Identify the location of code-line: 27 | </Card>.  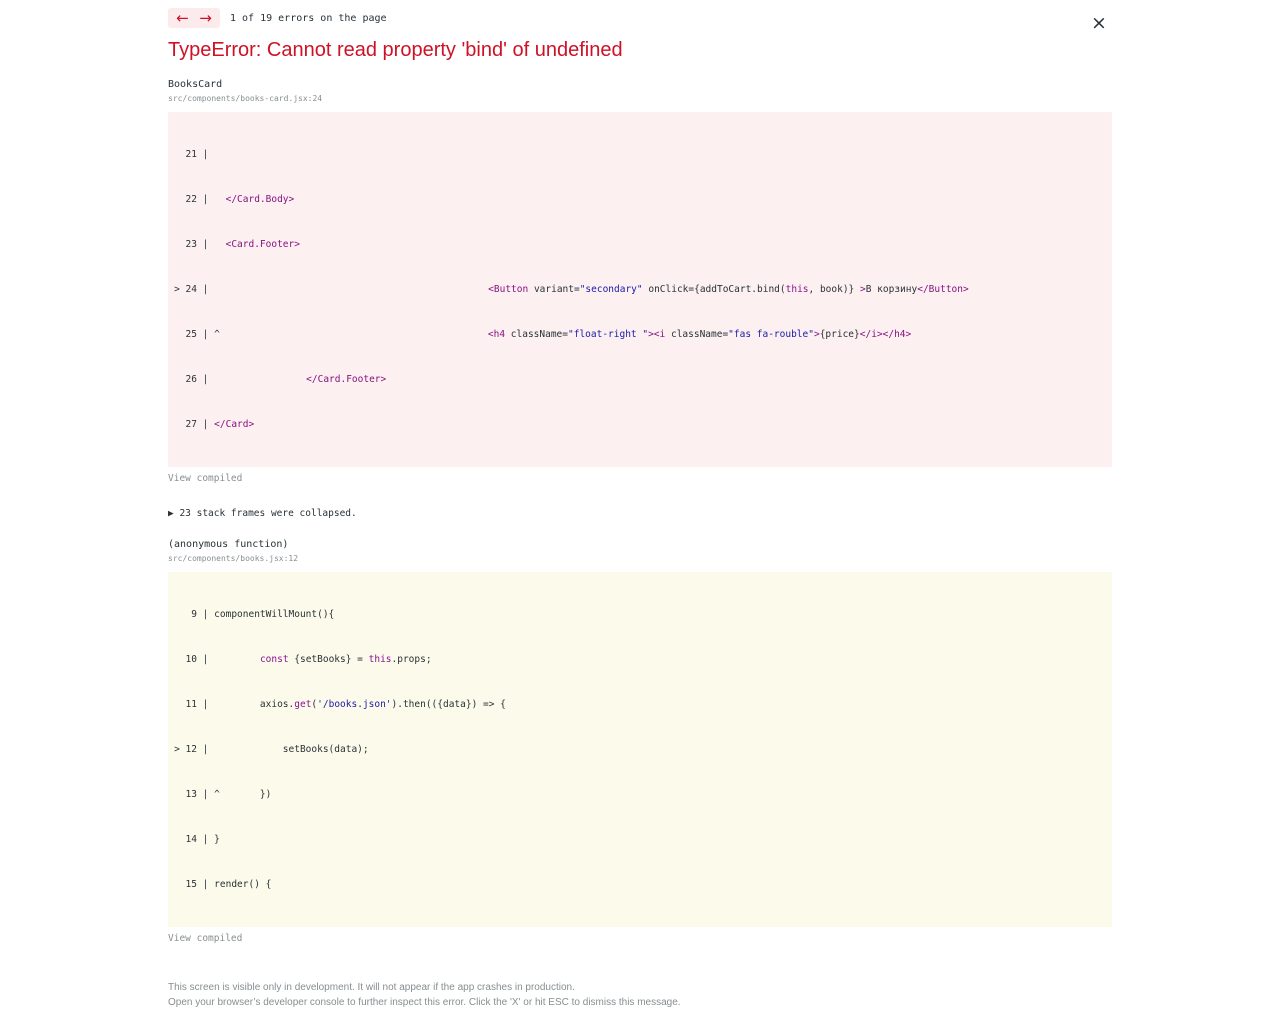
(220, 424).